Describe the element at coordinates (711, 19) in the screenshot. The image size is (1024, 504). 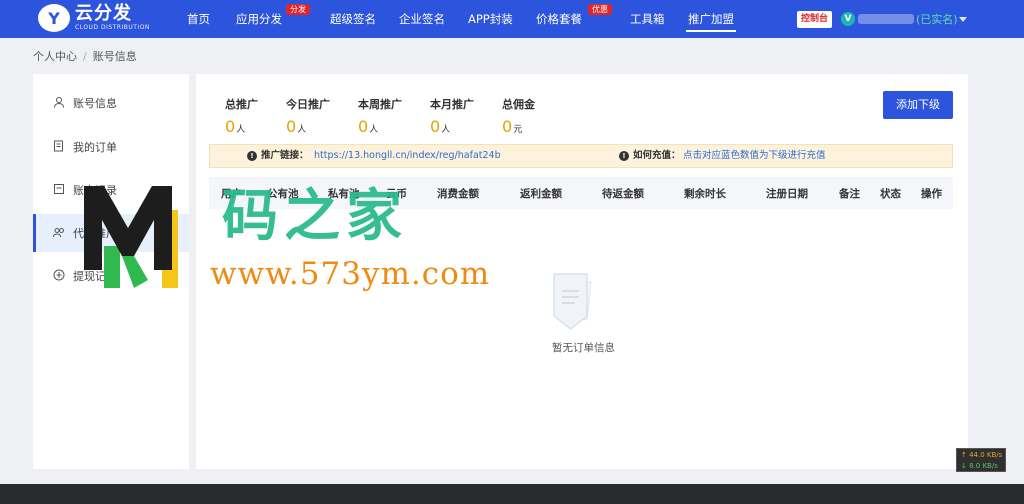
I see `nav-item-affiliate: 推广加盟` at that location.